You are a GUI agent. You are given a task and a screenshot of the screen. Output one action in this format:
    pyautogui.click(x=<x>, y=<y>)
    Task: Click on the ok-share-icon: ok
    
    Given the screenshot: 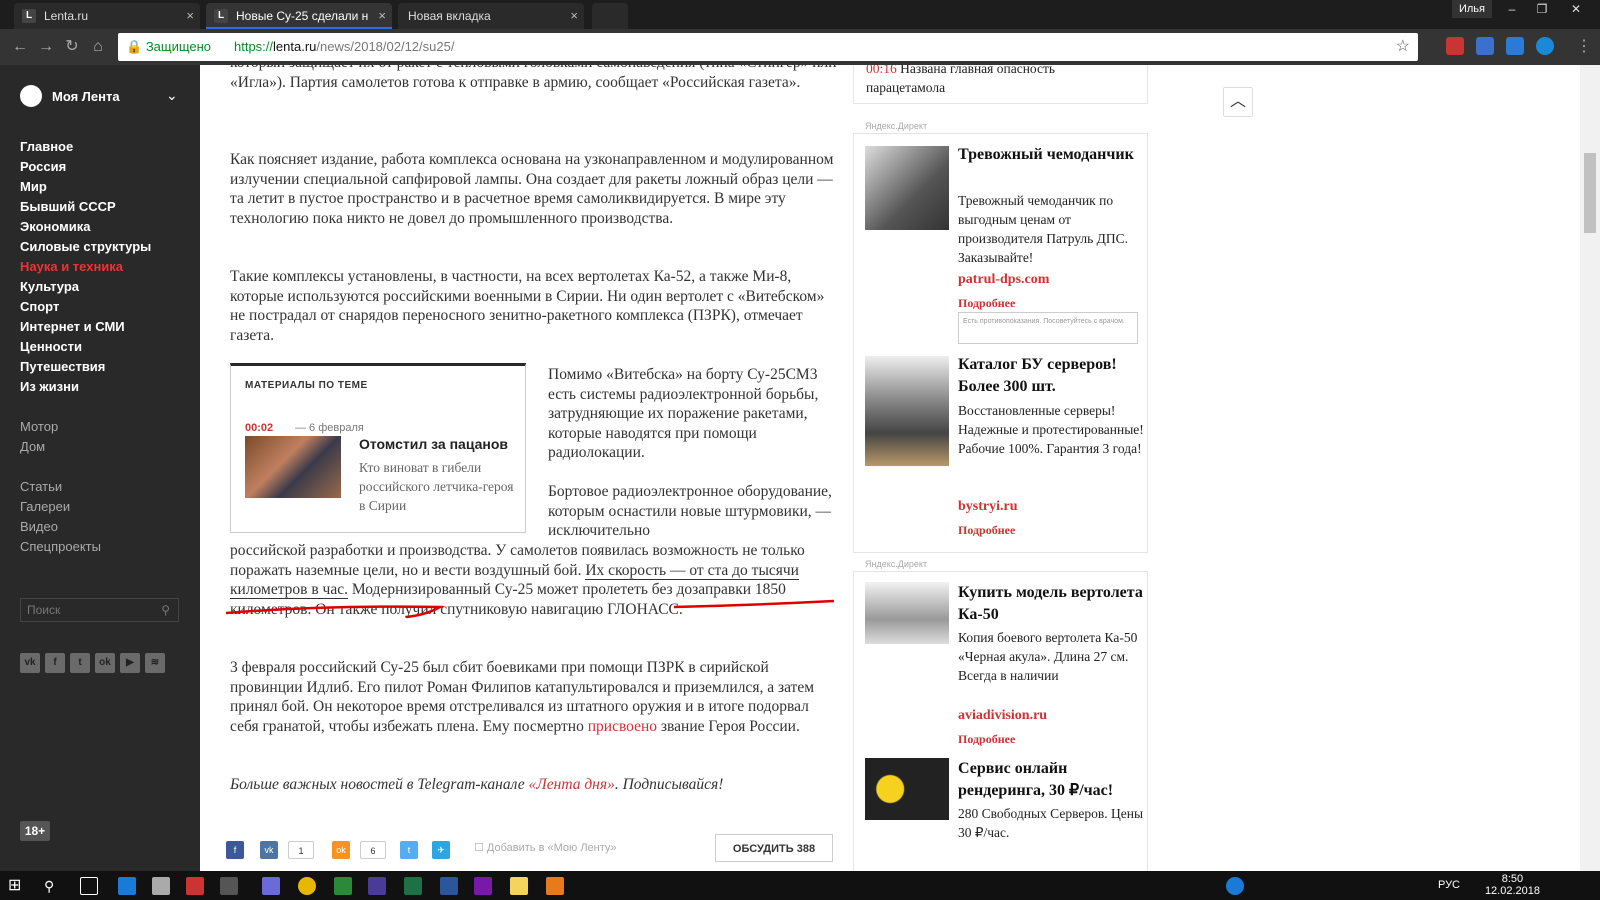 What is the action you would take?
    pyautogui.click(x=341, y=850)
    